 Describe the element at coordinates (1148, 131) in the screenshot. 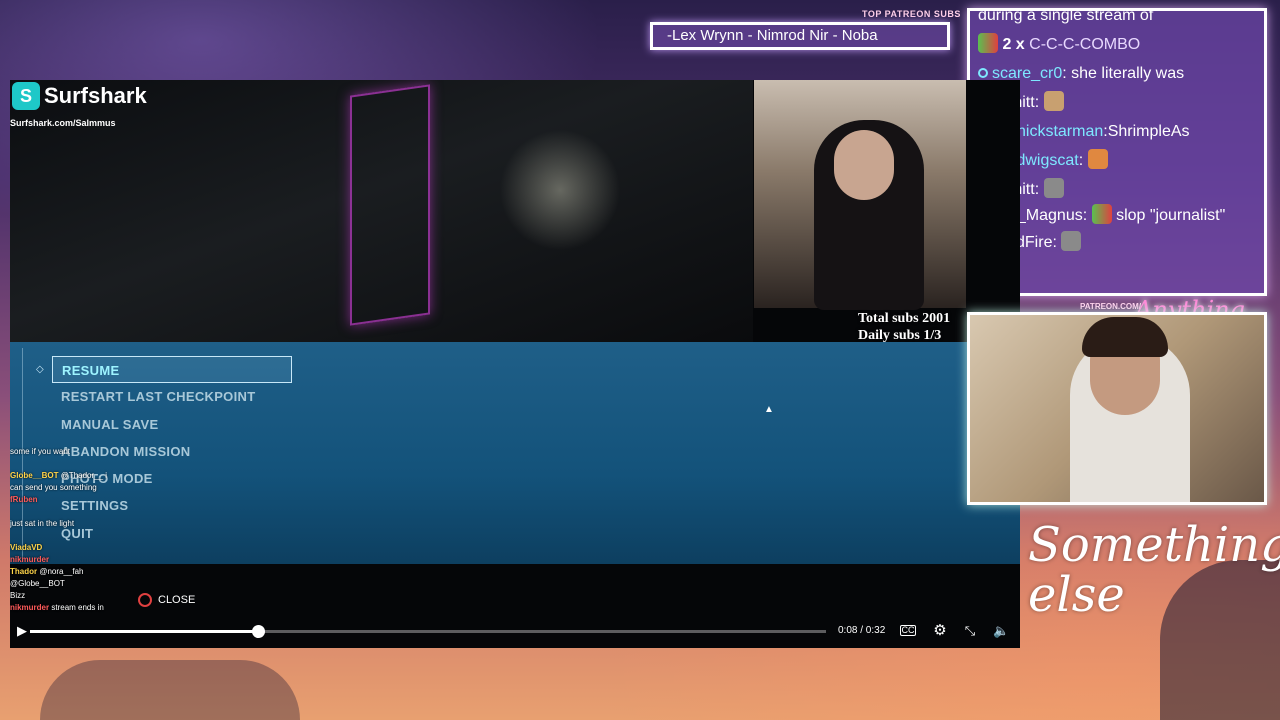

I see `chat-text: ShrimpleAs` at that location.